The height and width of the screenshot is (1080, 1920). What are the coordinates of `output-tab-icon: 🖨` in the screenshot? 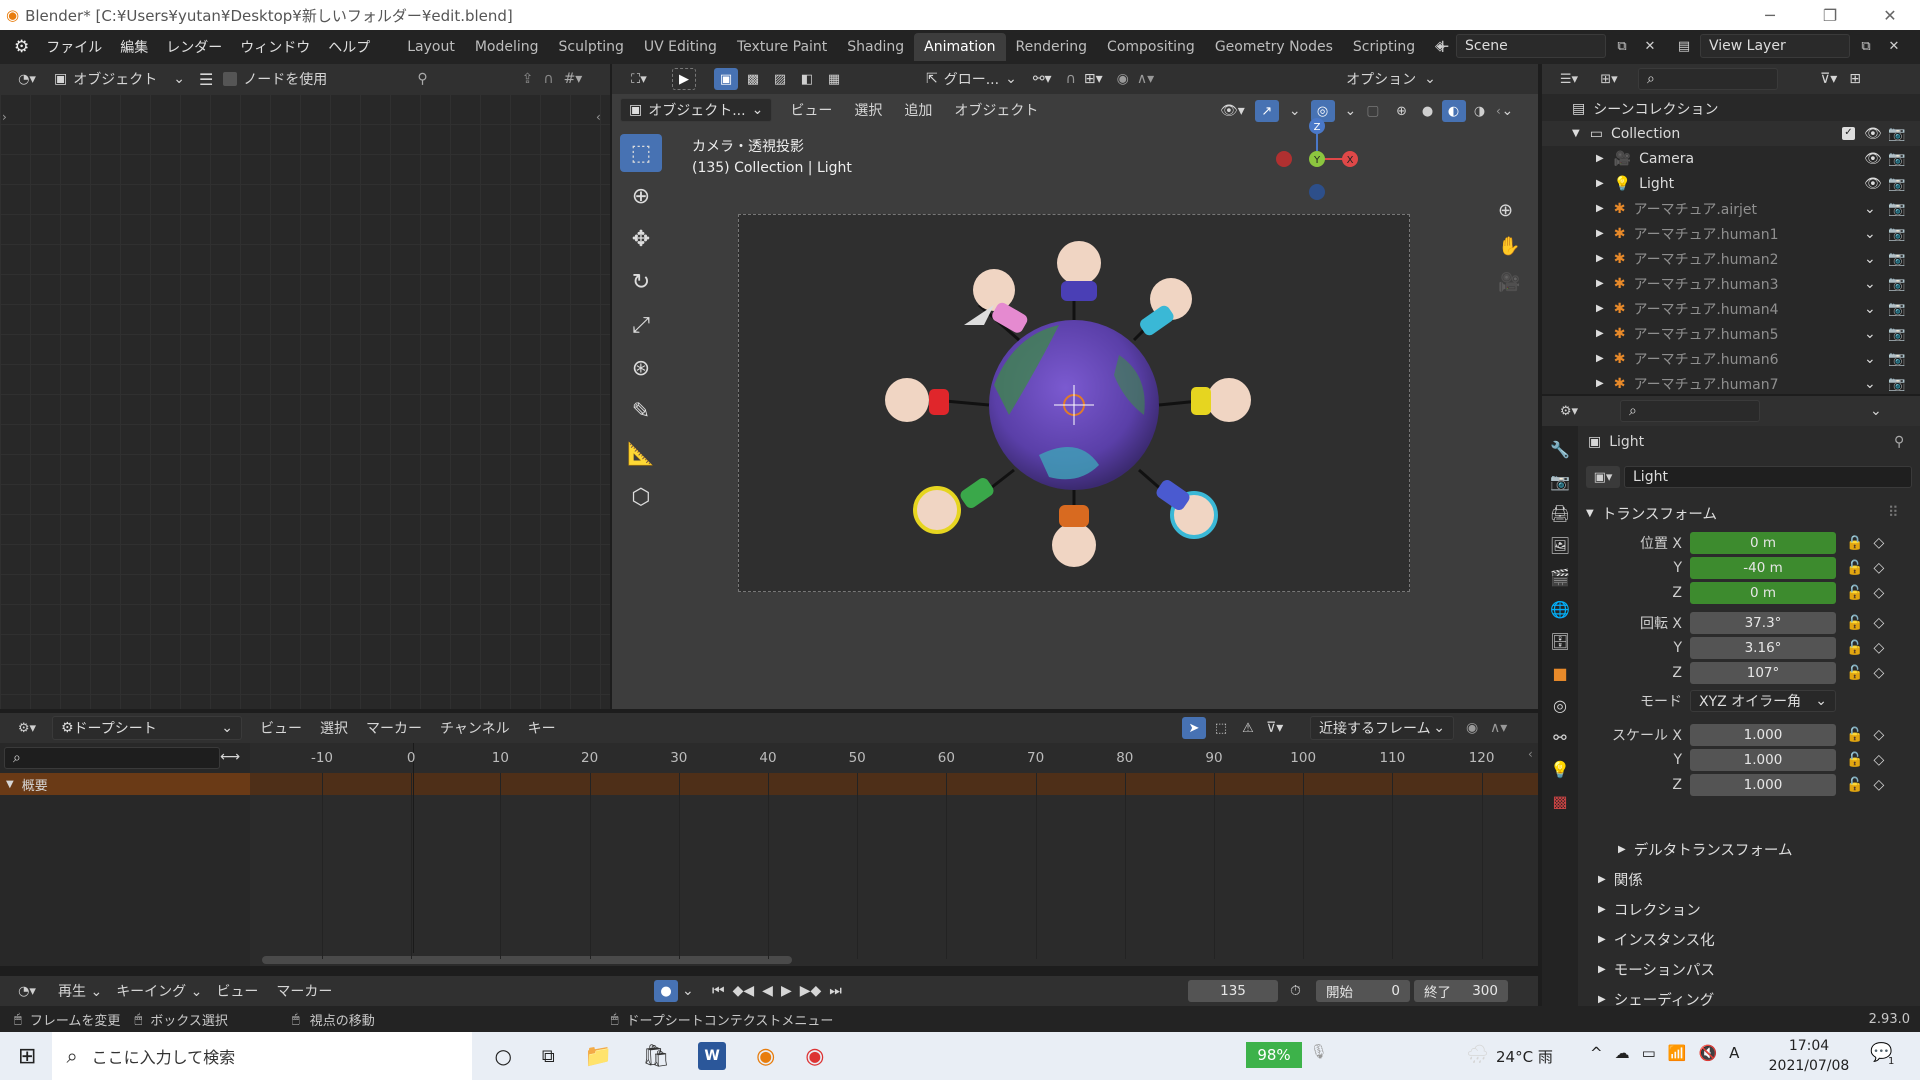 It's located at (1560, 513).